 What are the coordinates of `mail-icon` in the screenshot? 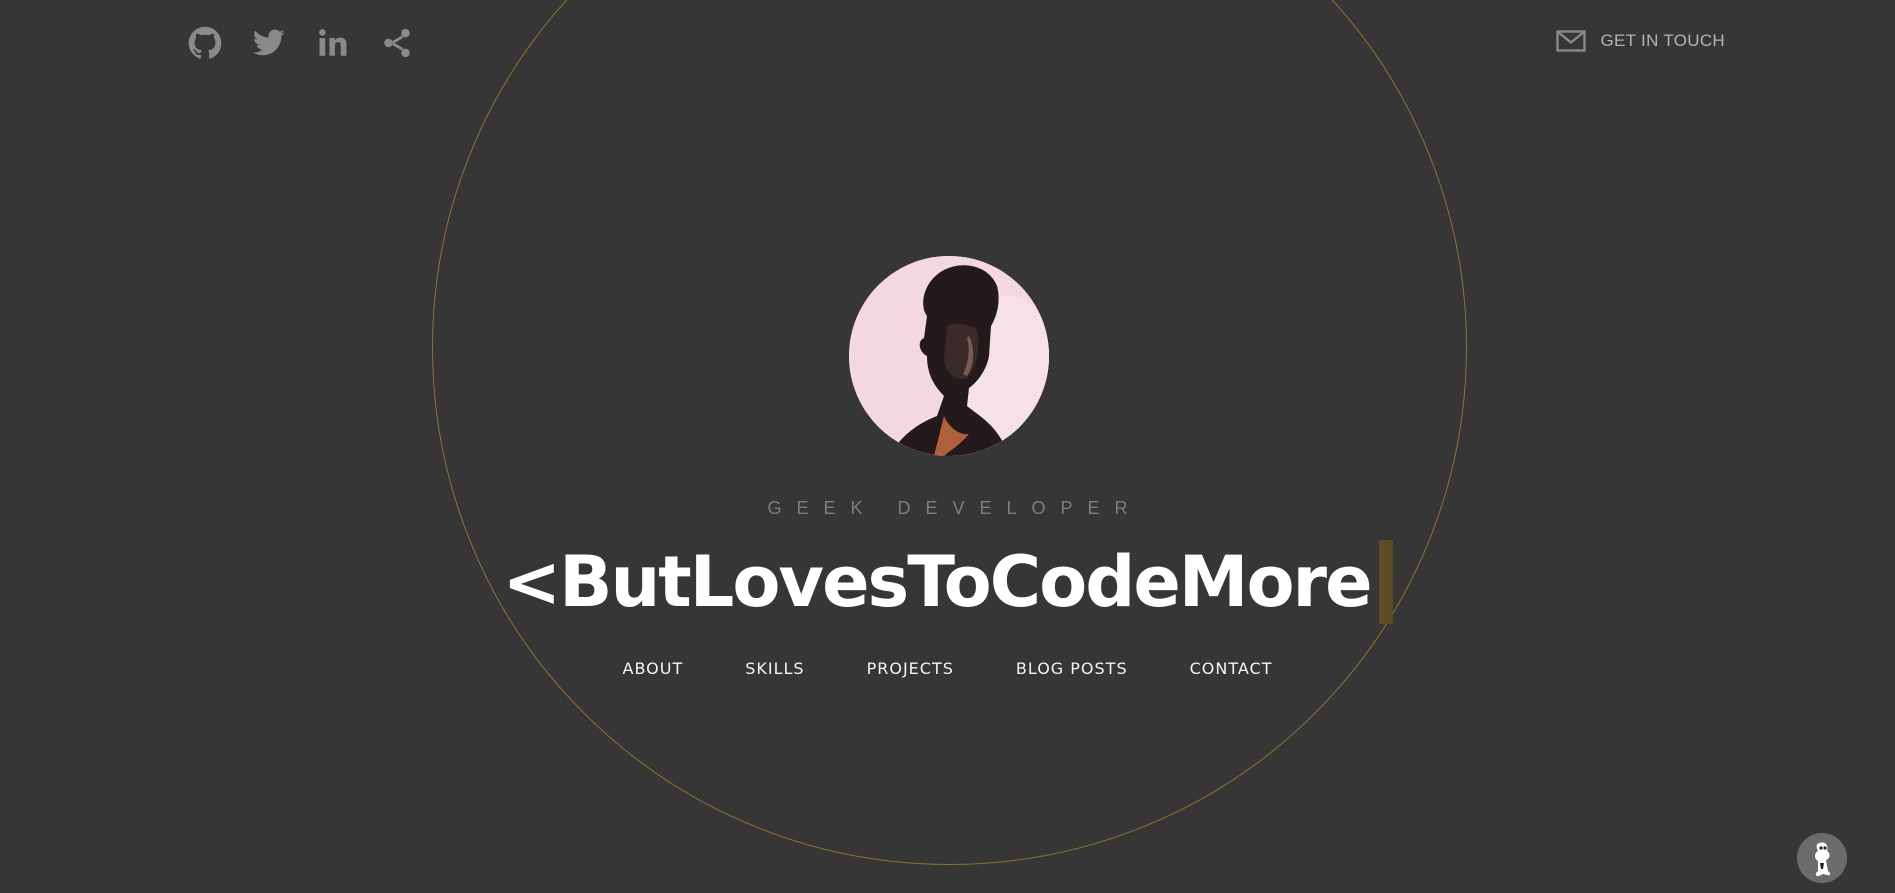 It's located at (1571, 41).